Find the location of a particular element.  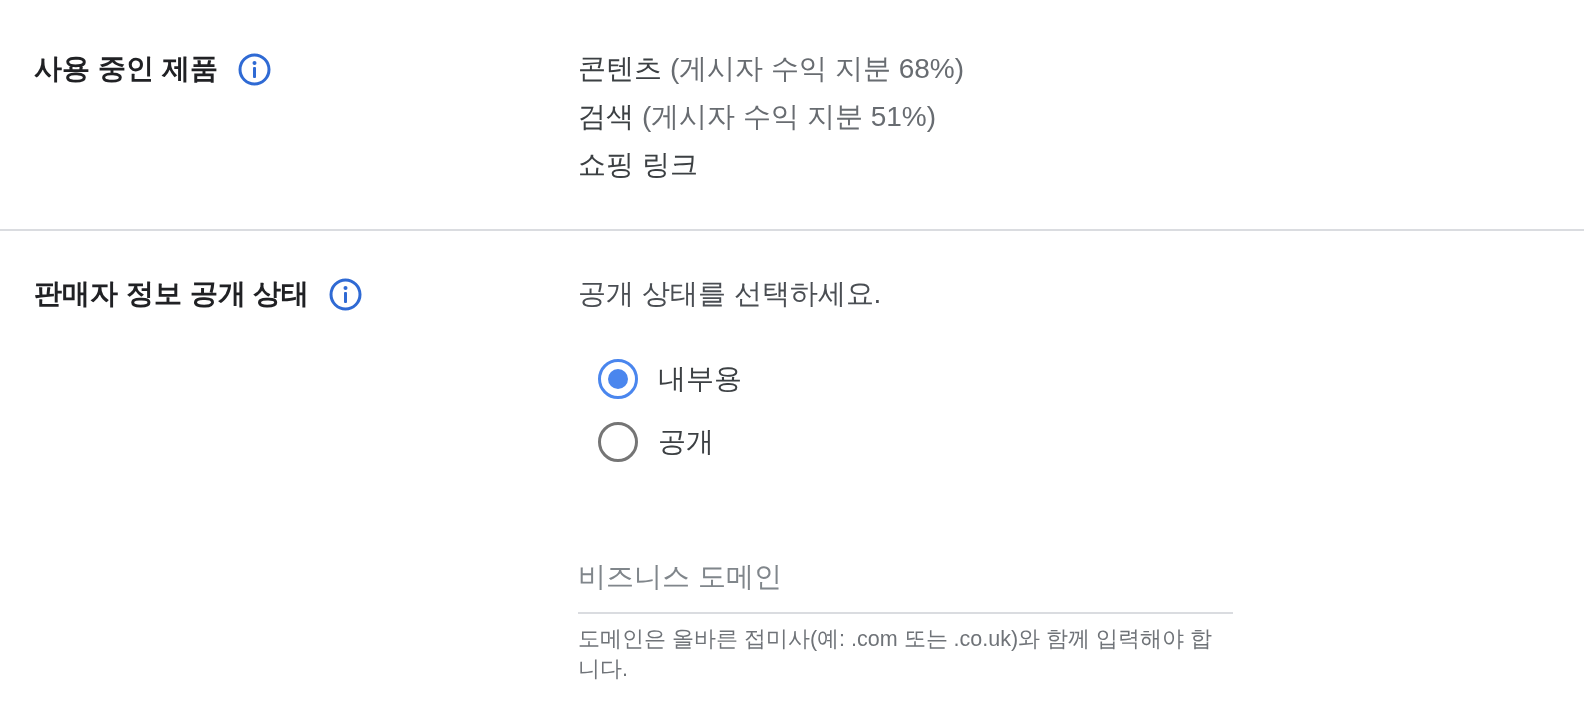

radio-label: 공개 is located at coordinates (686, 441).